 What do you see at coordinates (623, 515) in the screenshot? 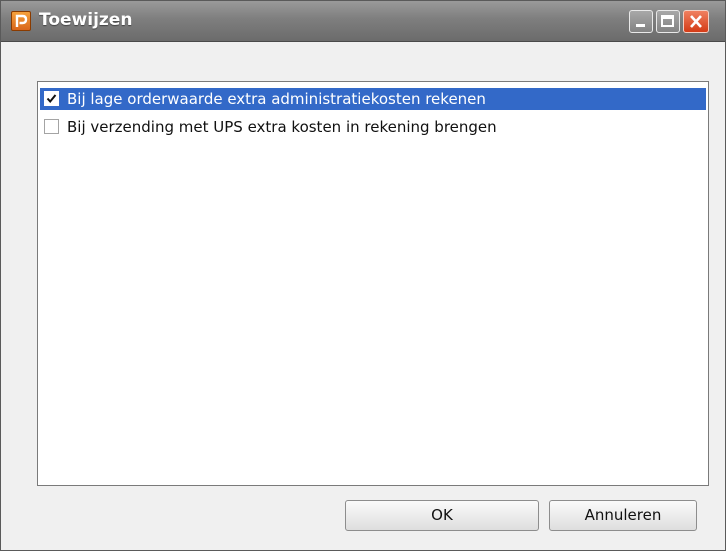
I see `cancel-button: Annuleren` at bounding box center [623, 515].